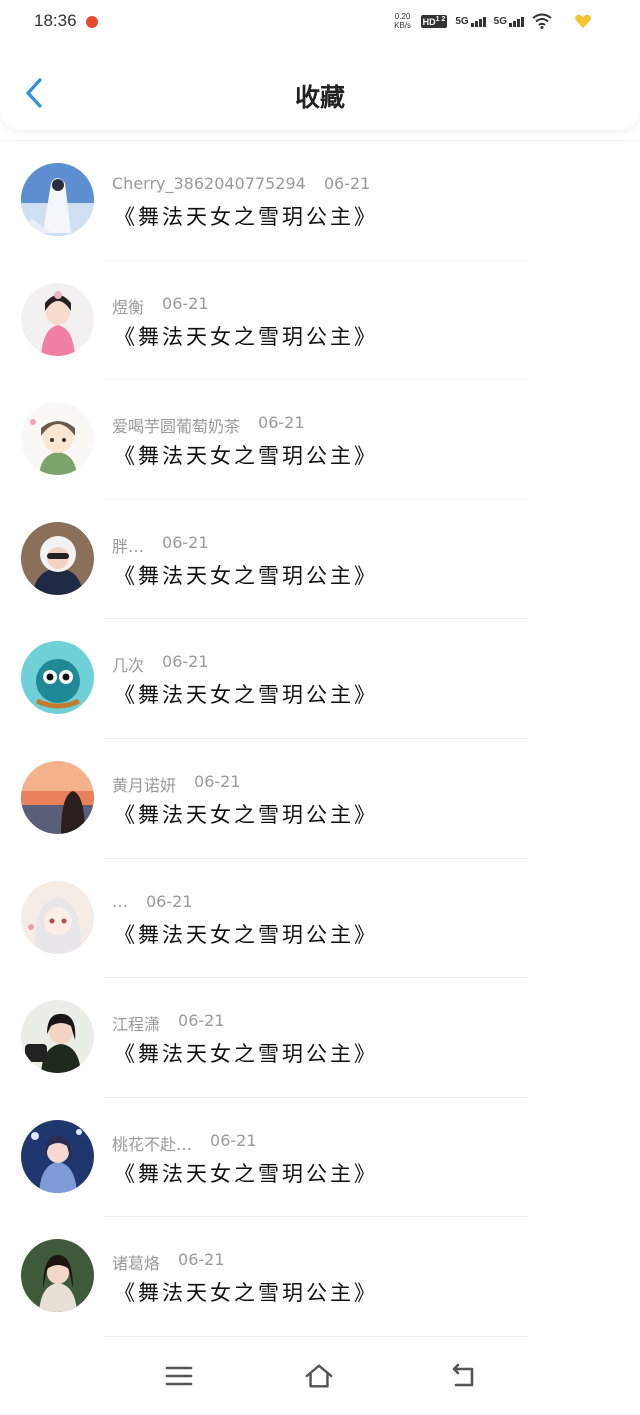  Describe the element at coordinates (168, 1262) in the screenshot. I see `item-meta: 诸葛烙 06-21` at that location.